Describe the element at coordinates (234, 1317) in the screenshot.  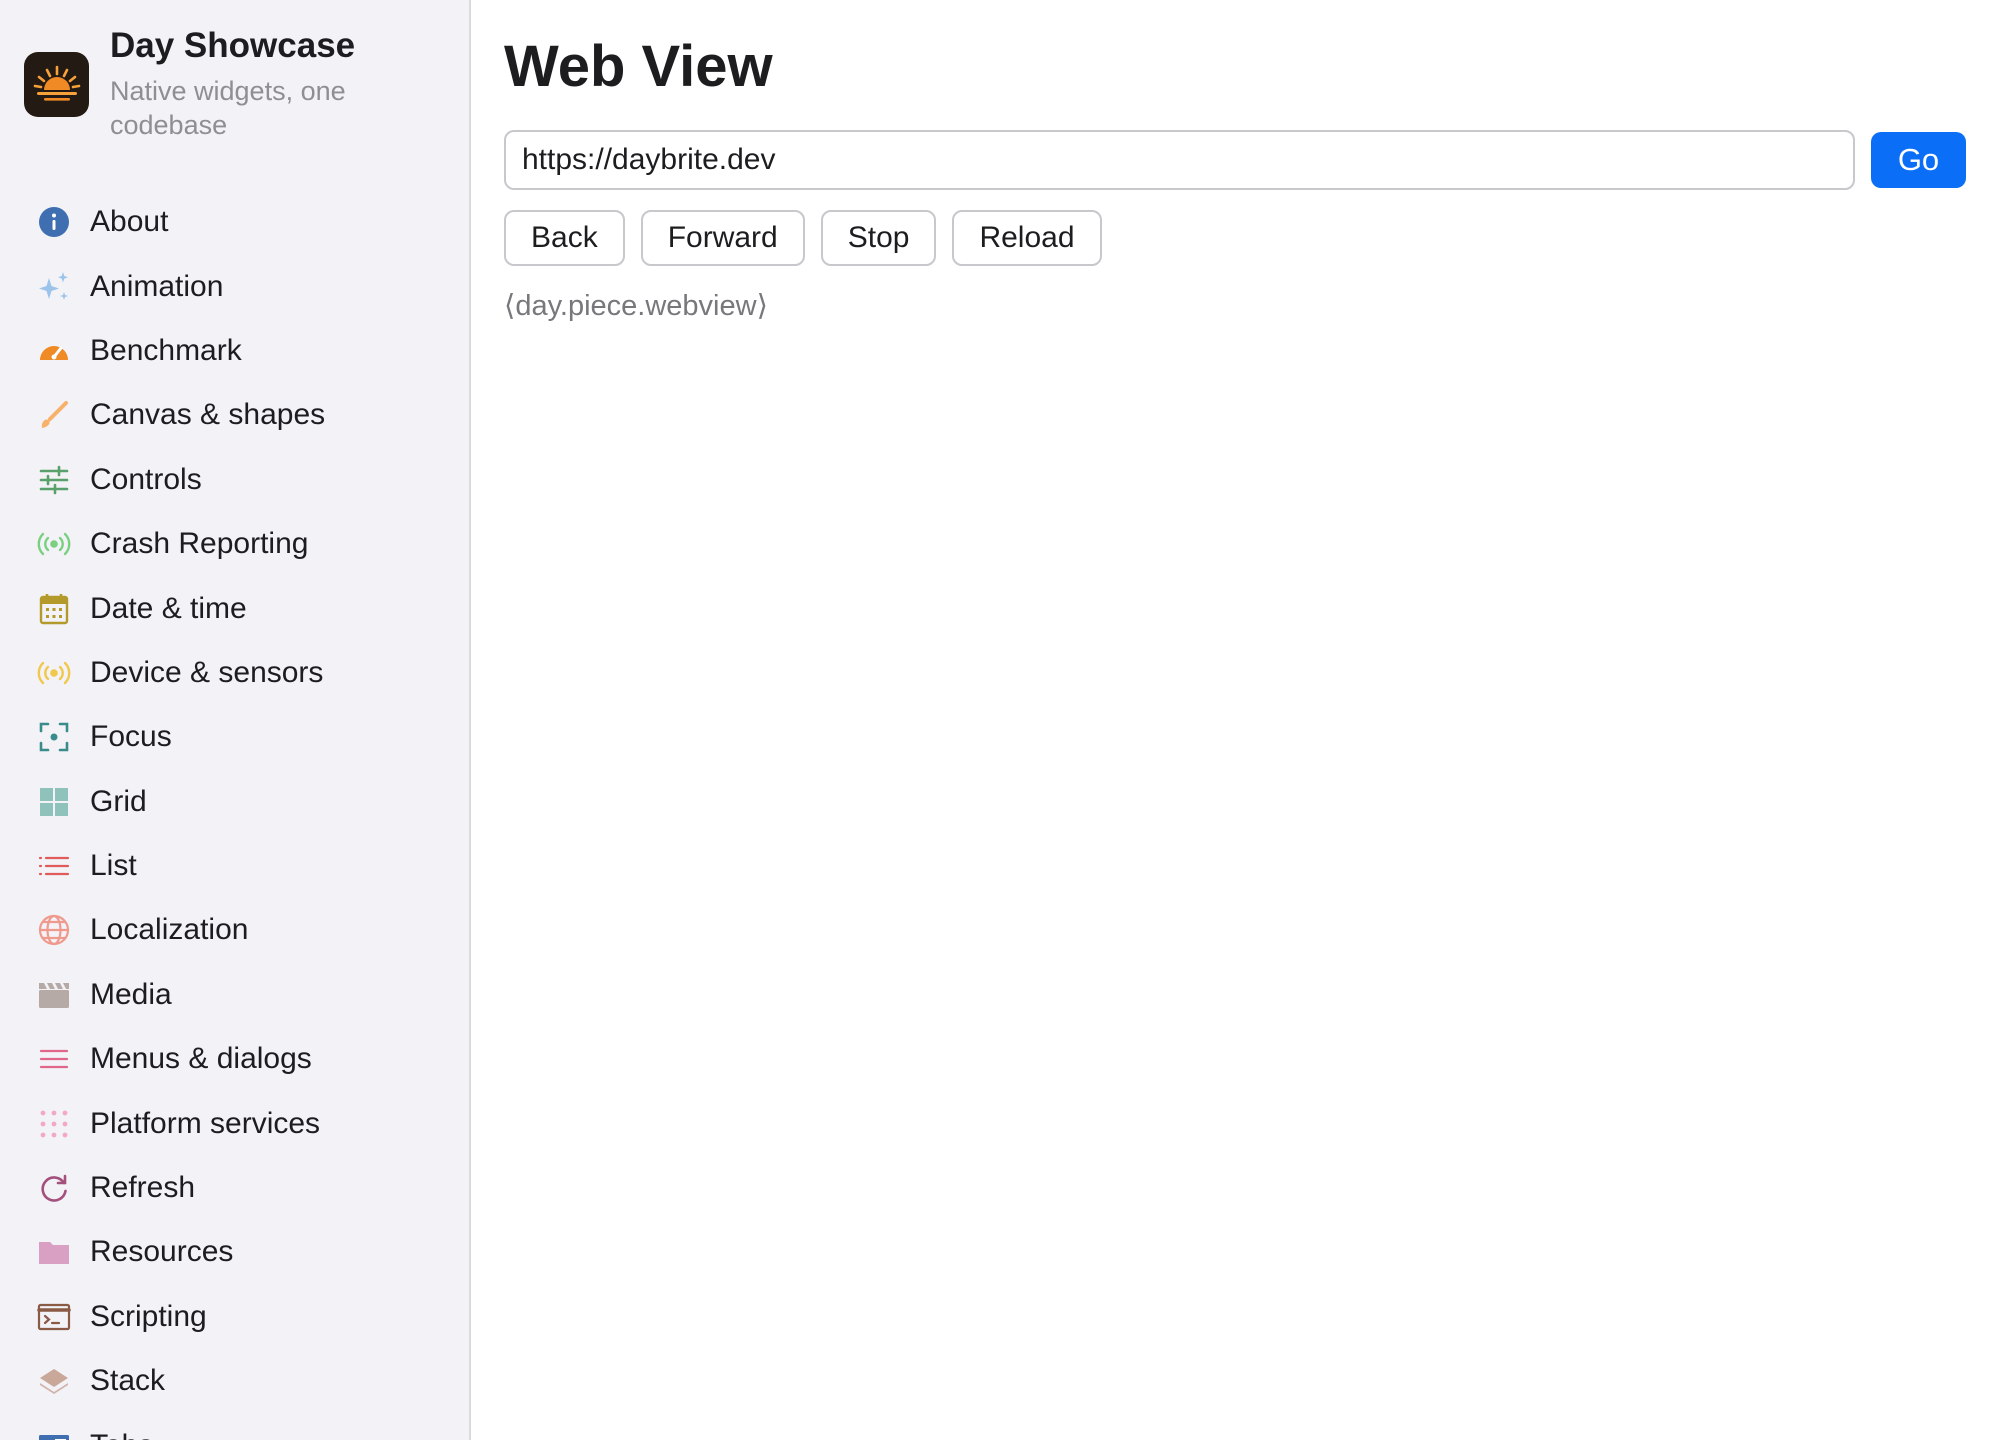
I see `sidebar-item-scripting: Scripting` at that location.